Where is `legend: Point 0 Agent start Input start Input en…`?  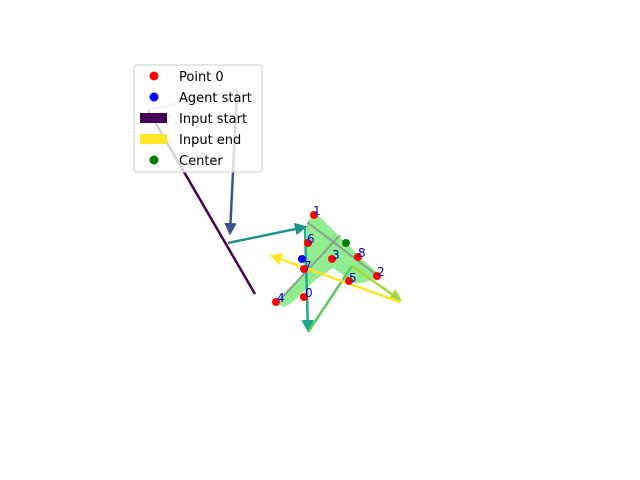
legend: Point 0 Agent start Input start Input en… is located at coordinates (198, 118).